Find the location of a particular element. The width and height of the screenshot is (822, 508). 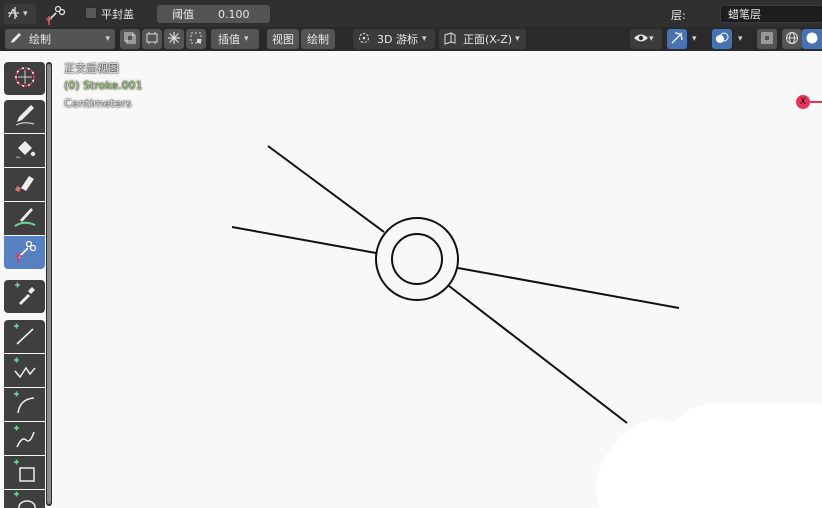

fill-tool is located at coordinates (24, 150).